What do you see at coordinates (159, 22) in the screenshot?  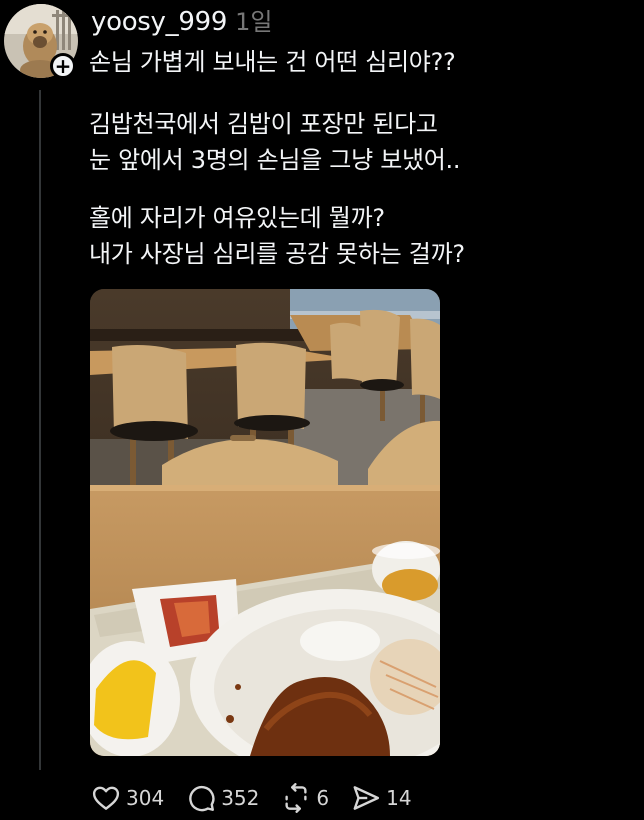 I see `username: yoosy_999` at bounding box center [159, 22].